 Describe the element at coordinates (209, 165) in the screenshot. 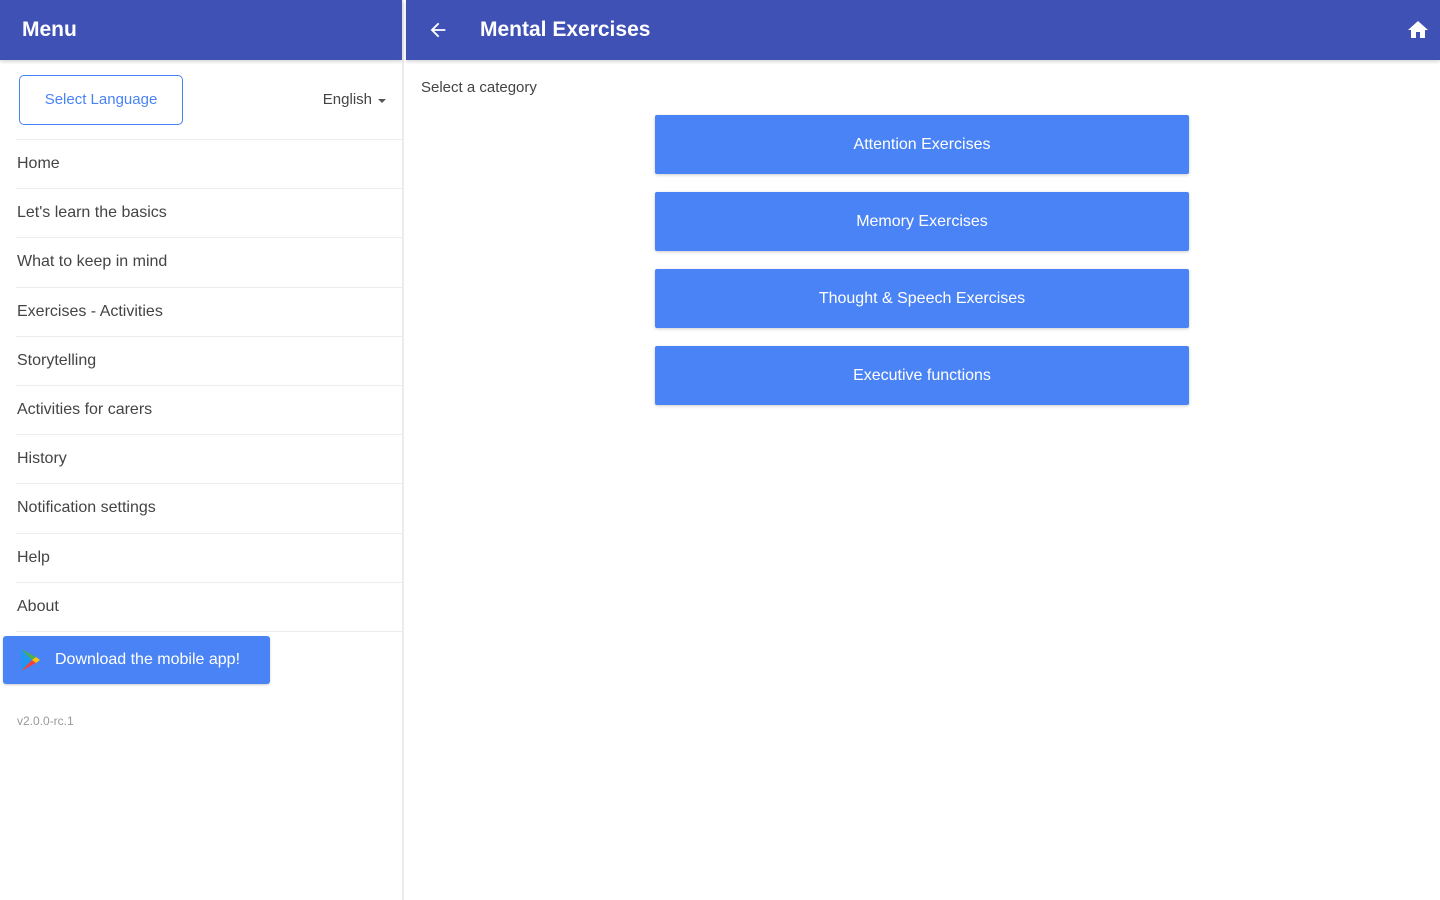

I see `sidebar-item-home: Home` at that location.